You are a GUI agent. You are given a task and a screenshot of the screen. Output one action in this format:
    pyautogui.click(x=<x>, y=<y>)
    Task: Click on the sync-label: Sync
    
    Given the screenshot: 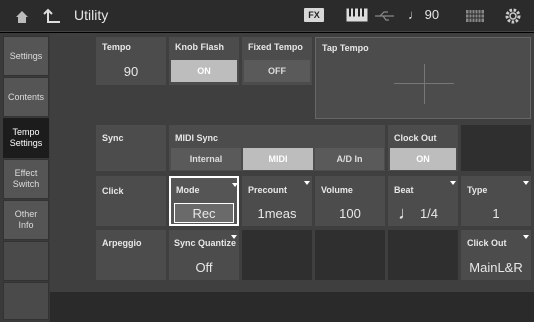 What is the action you would take?
    pyautogui.click(x=113, y=138)
    